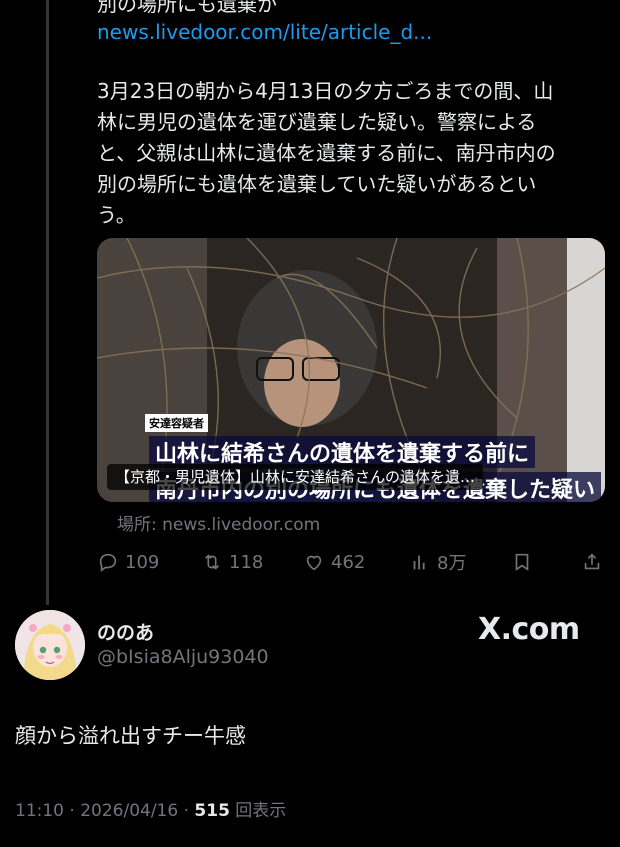 The image size is (620, 847). Describe the element at coordinates (212, 811) in the screenshot. I see `view-count-number: 515` at that location.